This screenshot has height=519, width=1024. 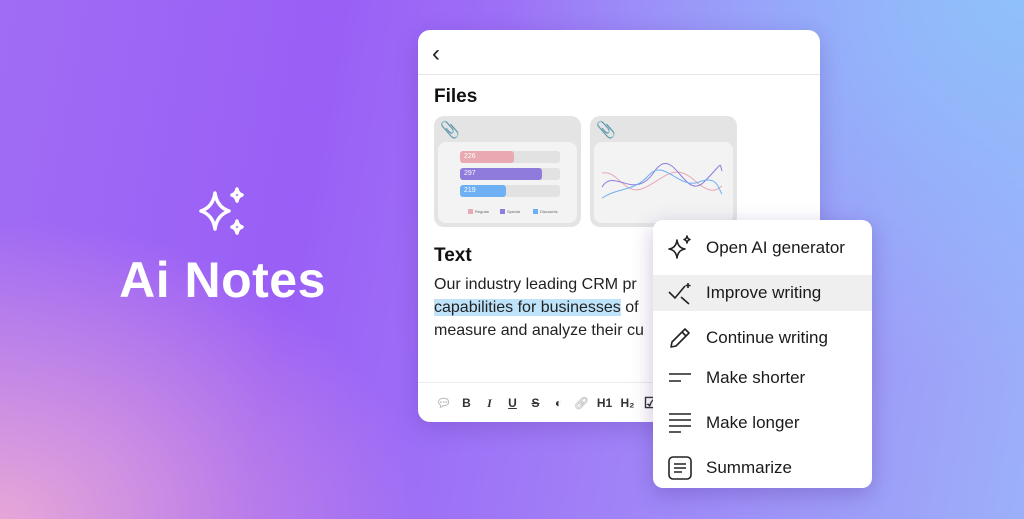 I want to click on summary-doc-icon, so click(x=679, y=468).